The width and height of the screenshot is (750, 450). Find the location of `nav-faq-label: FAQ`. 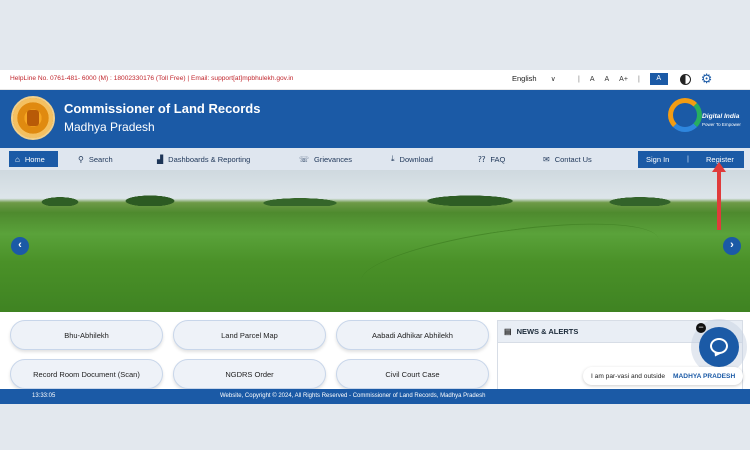

nav-faq-label: FAQ is located at coordinates (498, 159).